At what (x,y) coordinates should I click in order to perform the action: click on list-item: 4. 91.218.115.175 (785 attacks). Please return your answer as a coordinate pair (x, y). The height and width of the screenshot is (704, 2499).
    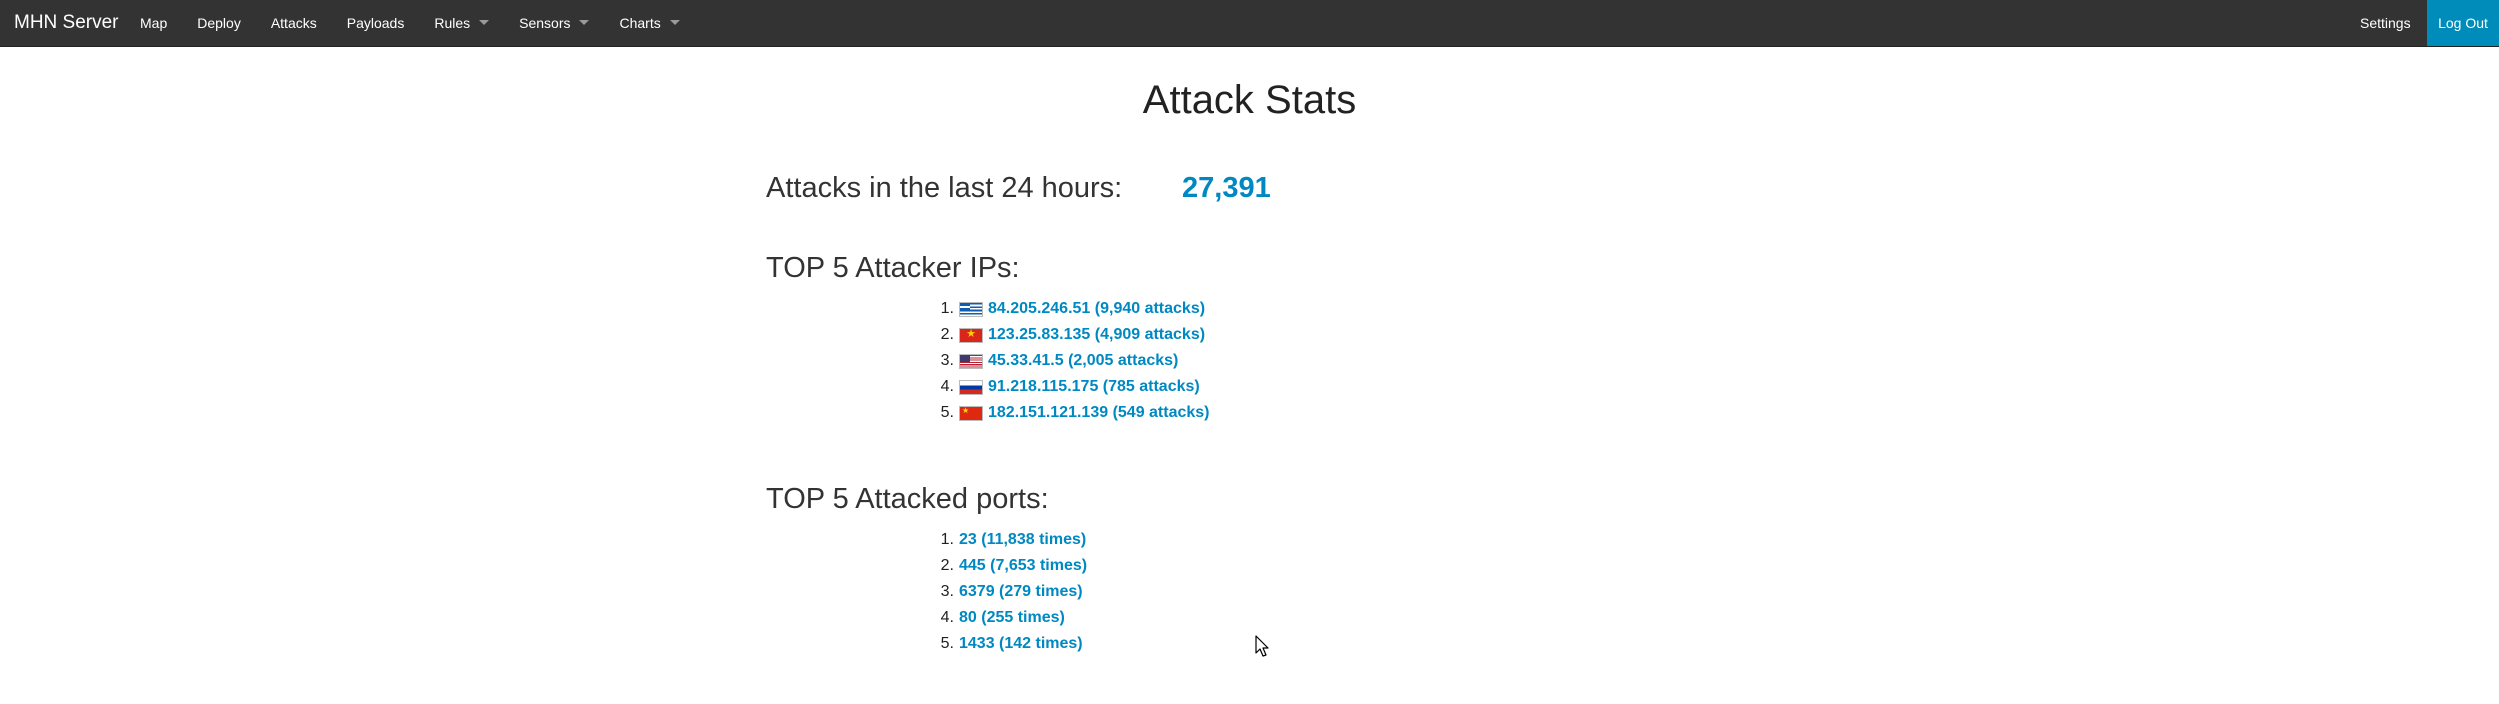
    Looking at the image, I should click on (1065, 387).